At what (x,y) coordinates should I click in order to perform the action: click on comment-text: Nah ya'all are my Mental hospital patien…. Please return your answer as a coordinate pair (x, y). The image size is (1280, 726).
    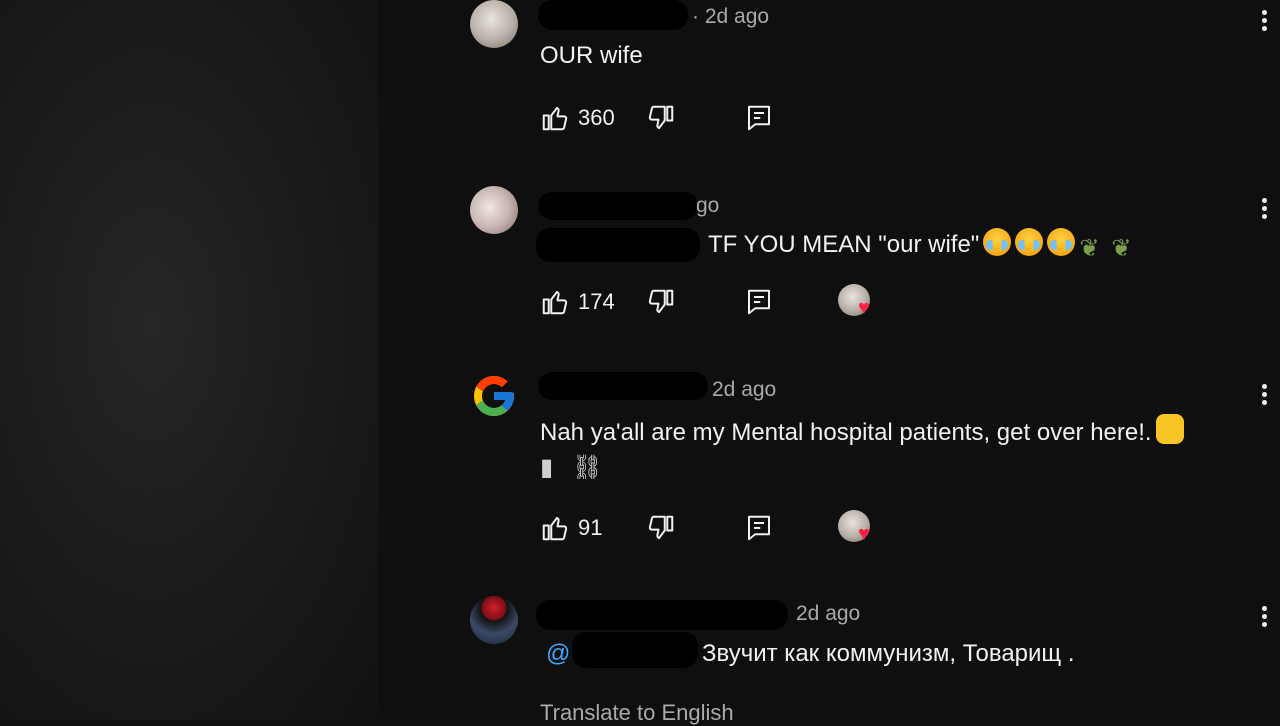
    Looking at the image, I should click on (862, 430).